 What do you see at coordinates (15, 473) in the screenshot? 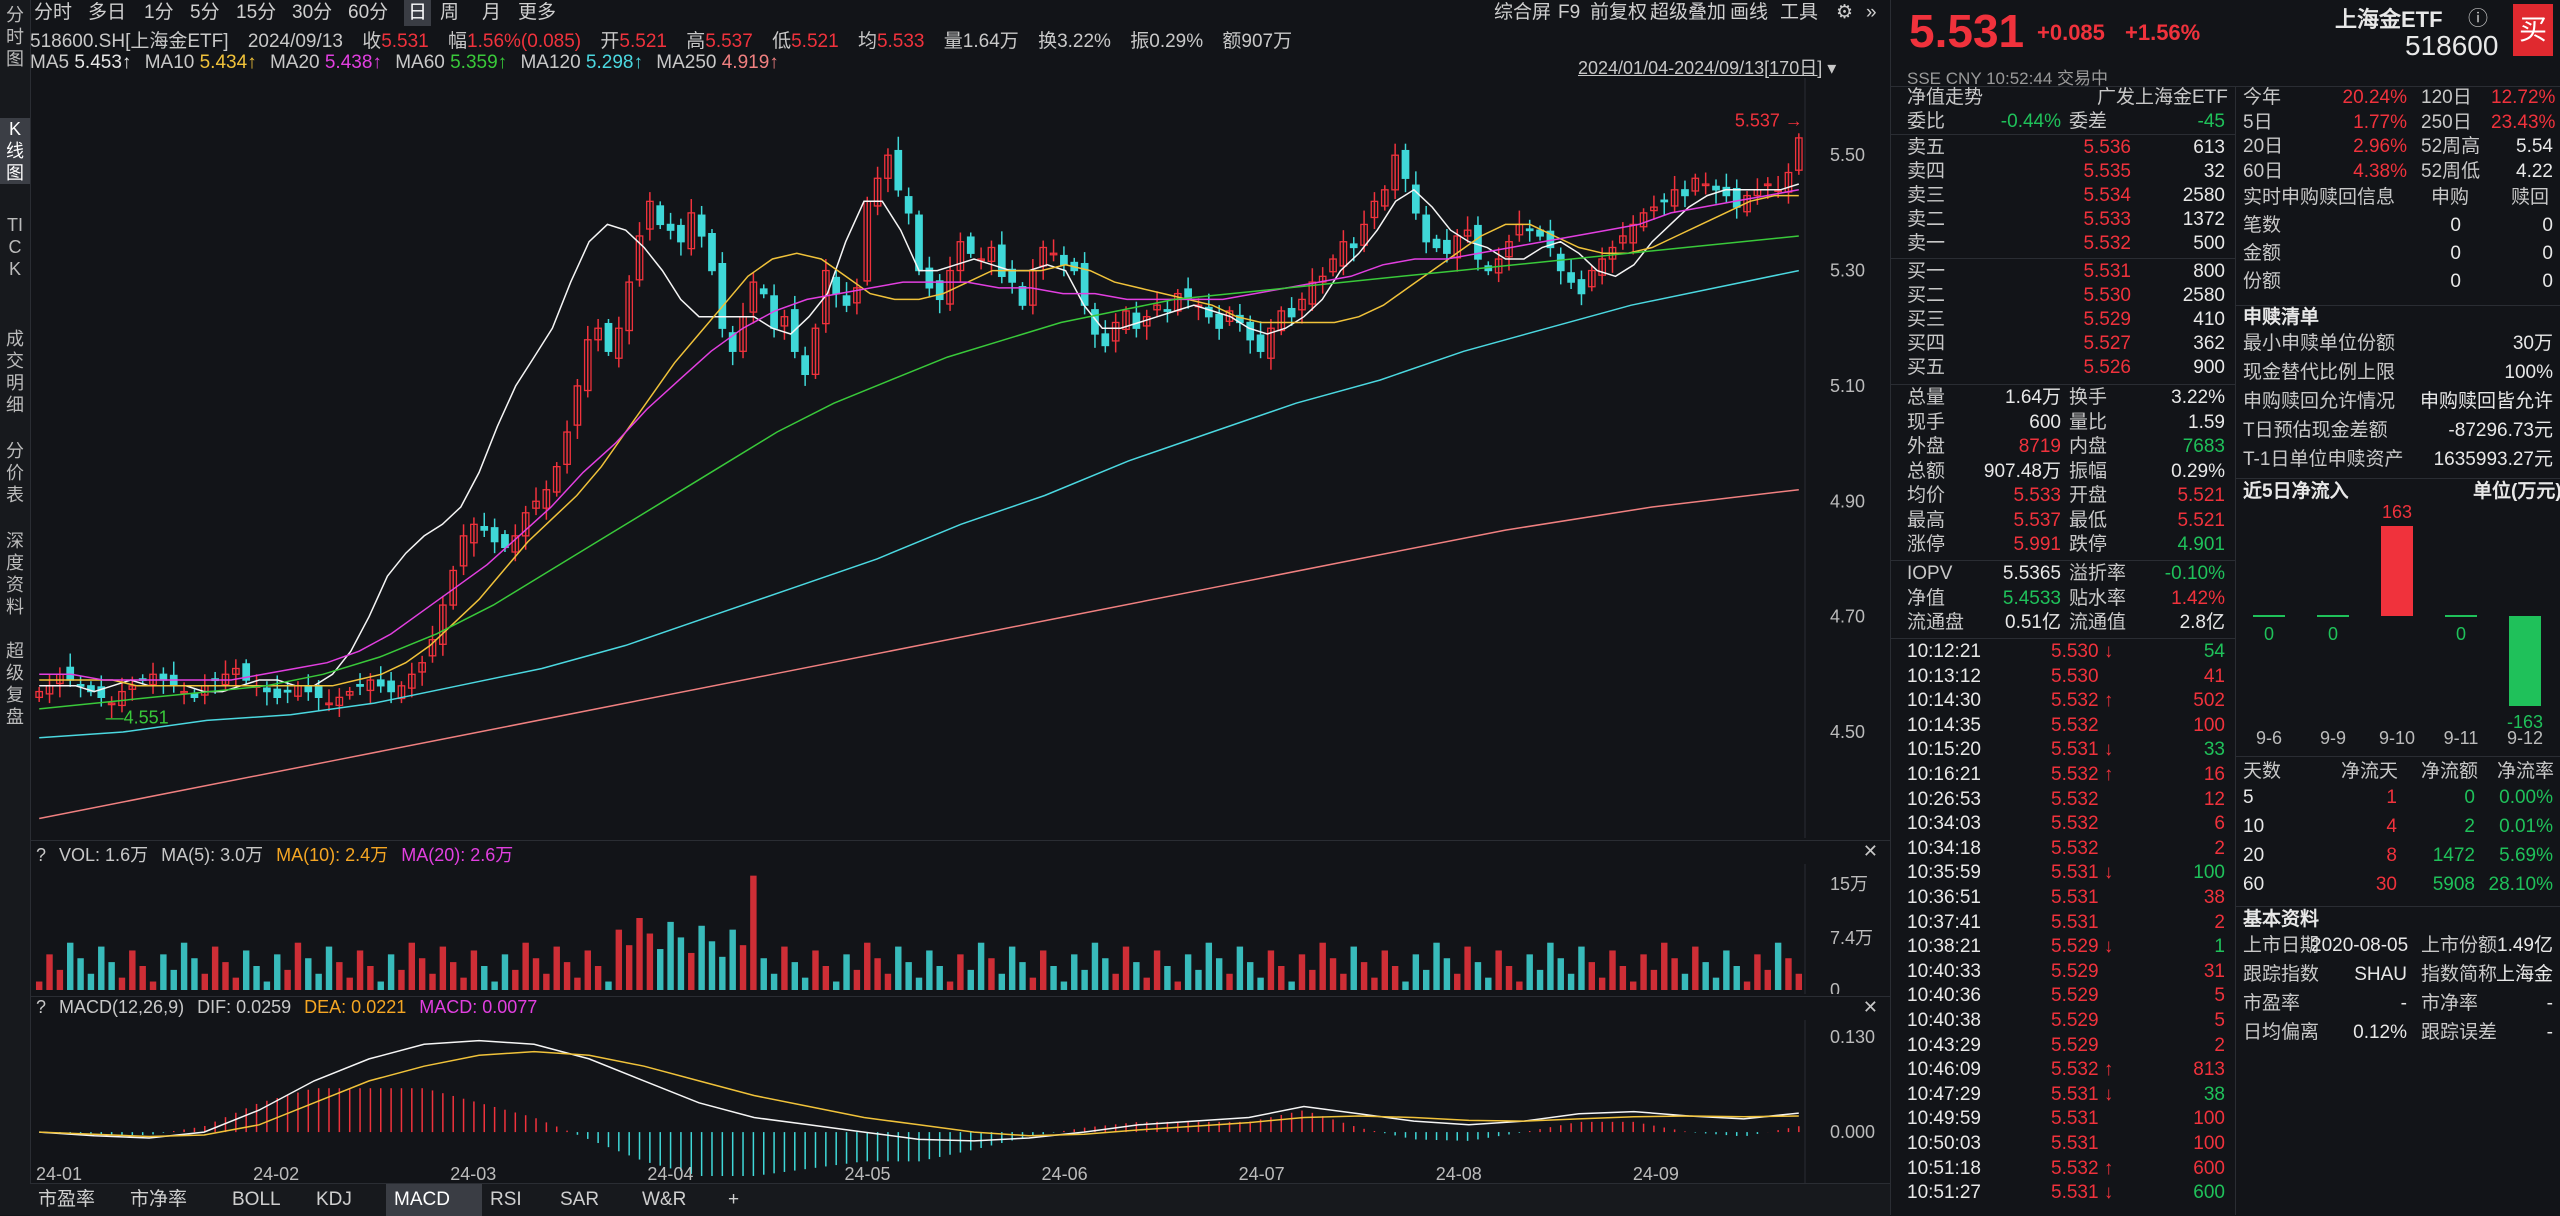
I see `rail-price-table: 分价表` at bounding box center [15, 473].